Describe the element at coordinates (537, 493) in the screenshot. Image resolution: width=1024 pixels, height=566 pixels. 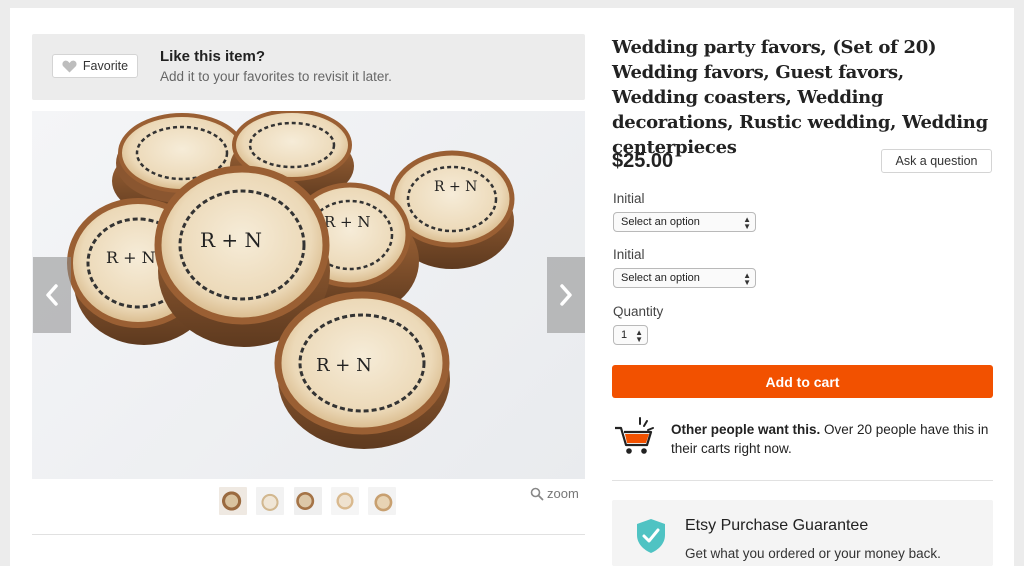
I see `magnifier-icon` at that location.